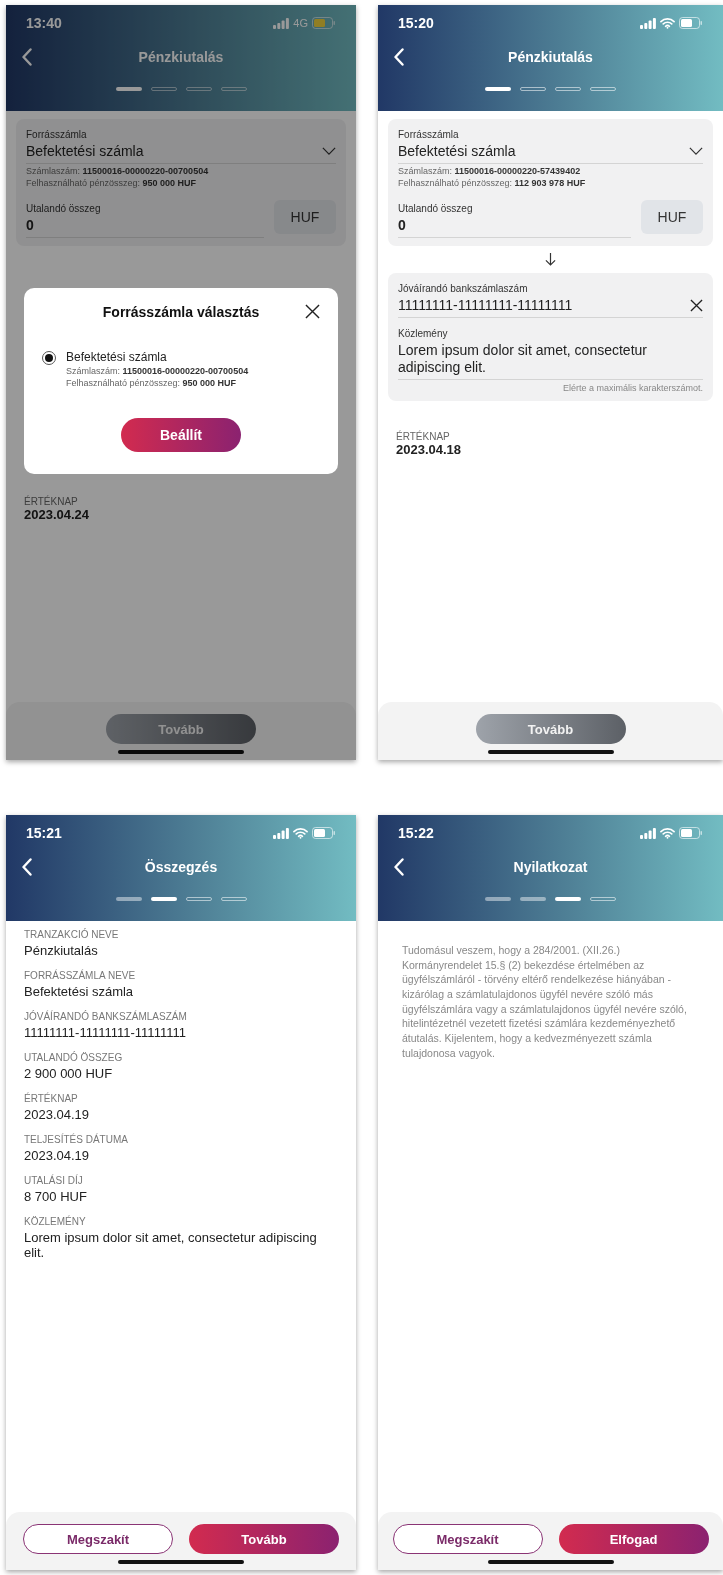 This screenshot has width=723, height=1575. Describe the element at coordinates (44, 23) in the screenshot. I see `status-time: 13:40` at that location.